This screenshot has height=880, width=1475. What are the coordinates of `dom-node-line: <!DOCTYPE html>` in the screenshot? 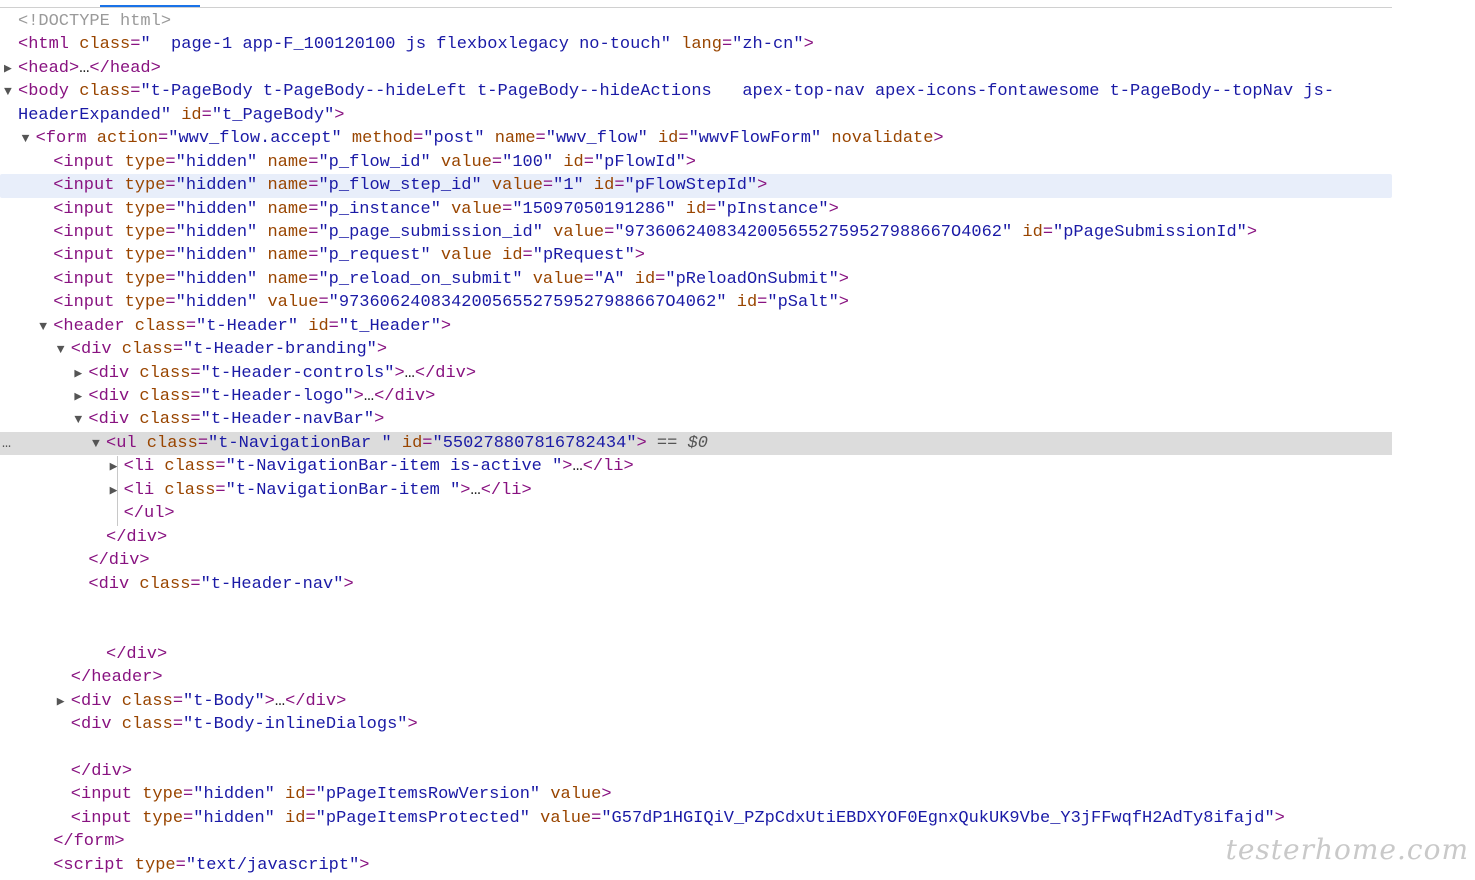 It's located at (696, 21).